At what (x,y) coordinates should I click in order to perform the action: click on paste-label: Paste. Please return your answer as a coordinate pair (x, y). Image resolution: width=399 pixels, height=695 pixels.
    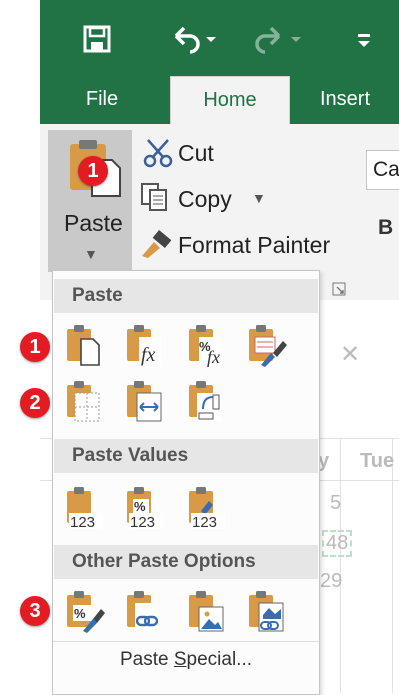
    Looking at the image, I should click on (93, 223).